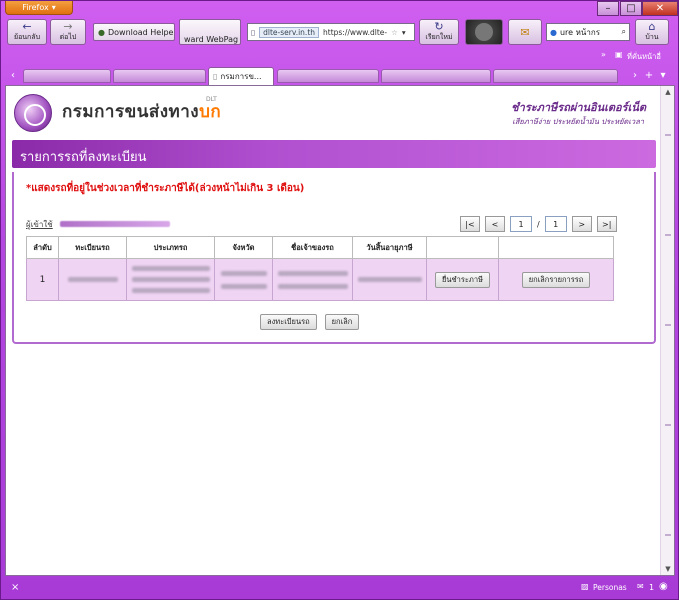 This screenshot has width=679, height=600. Describe the element at coordinates (115, 224) in the screenshot. I see `user-name-redacted` at that location.